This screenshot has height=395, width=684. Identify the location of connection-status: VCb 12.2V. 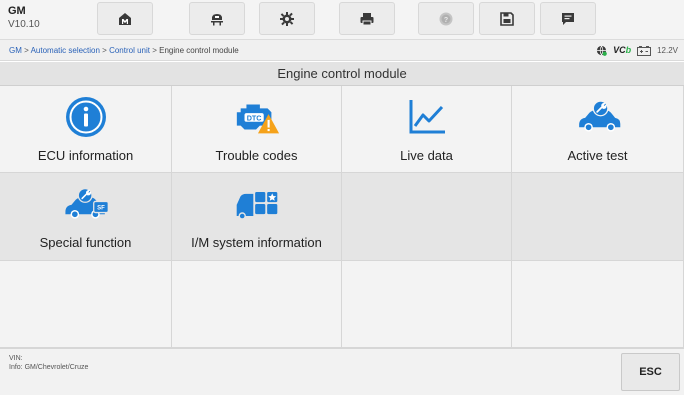
(637, 50).